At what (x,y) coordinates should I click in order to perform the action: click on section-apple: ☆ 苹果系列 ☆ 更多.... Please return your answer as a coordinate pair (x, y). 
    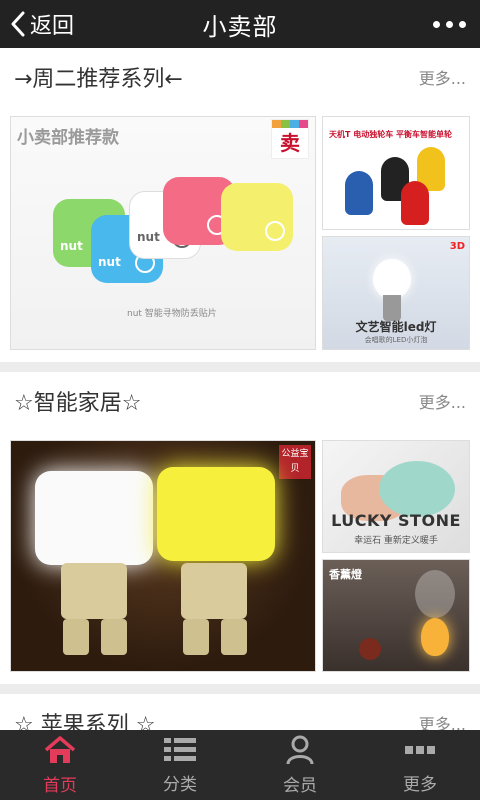
    Looking at the image, I should click on (240, 712).